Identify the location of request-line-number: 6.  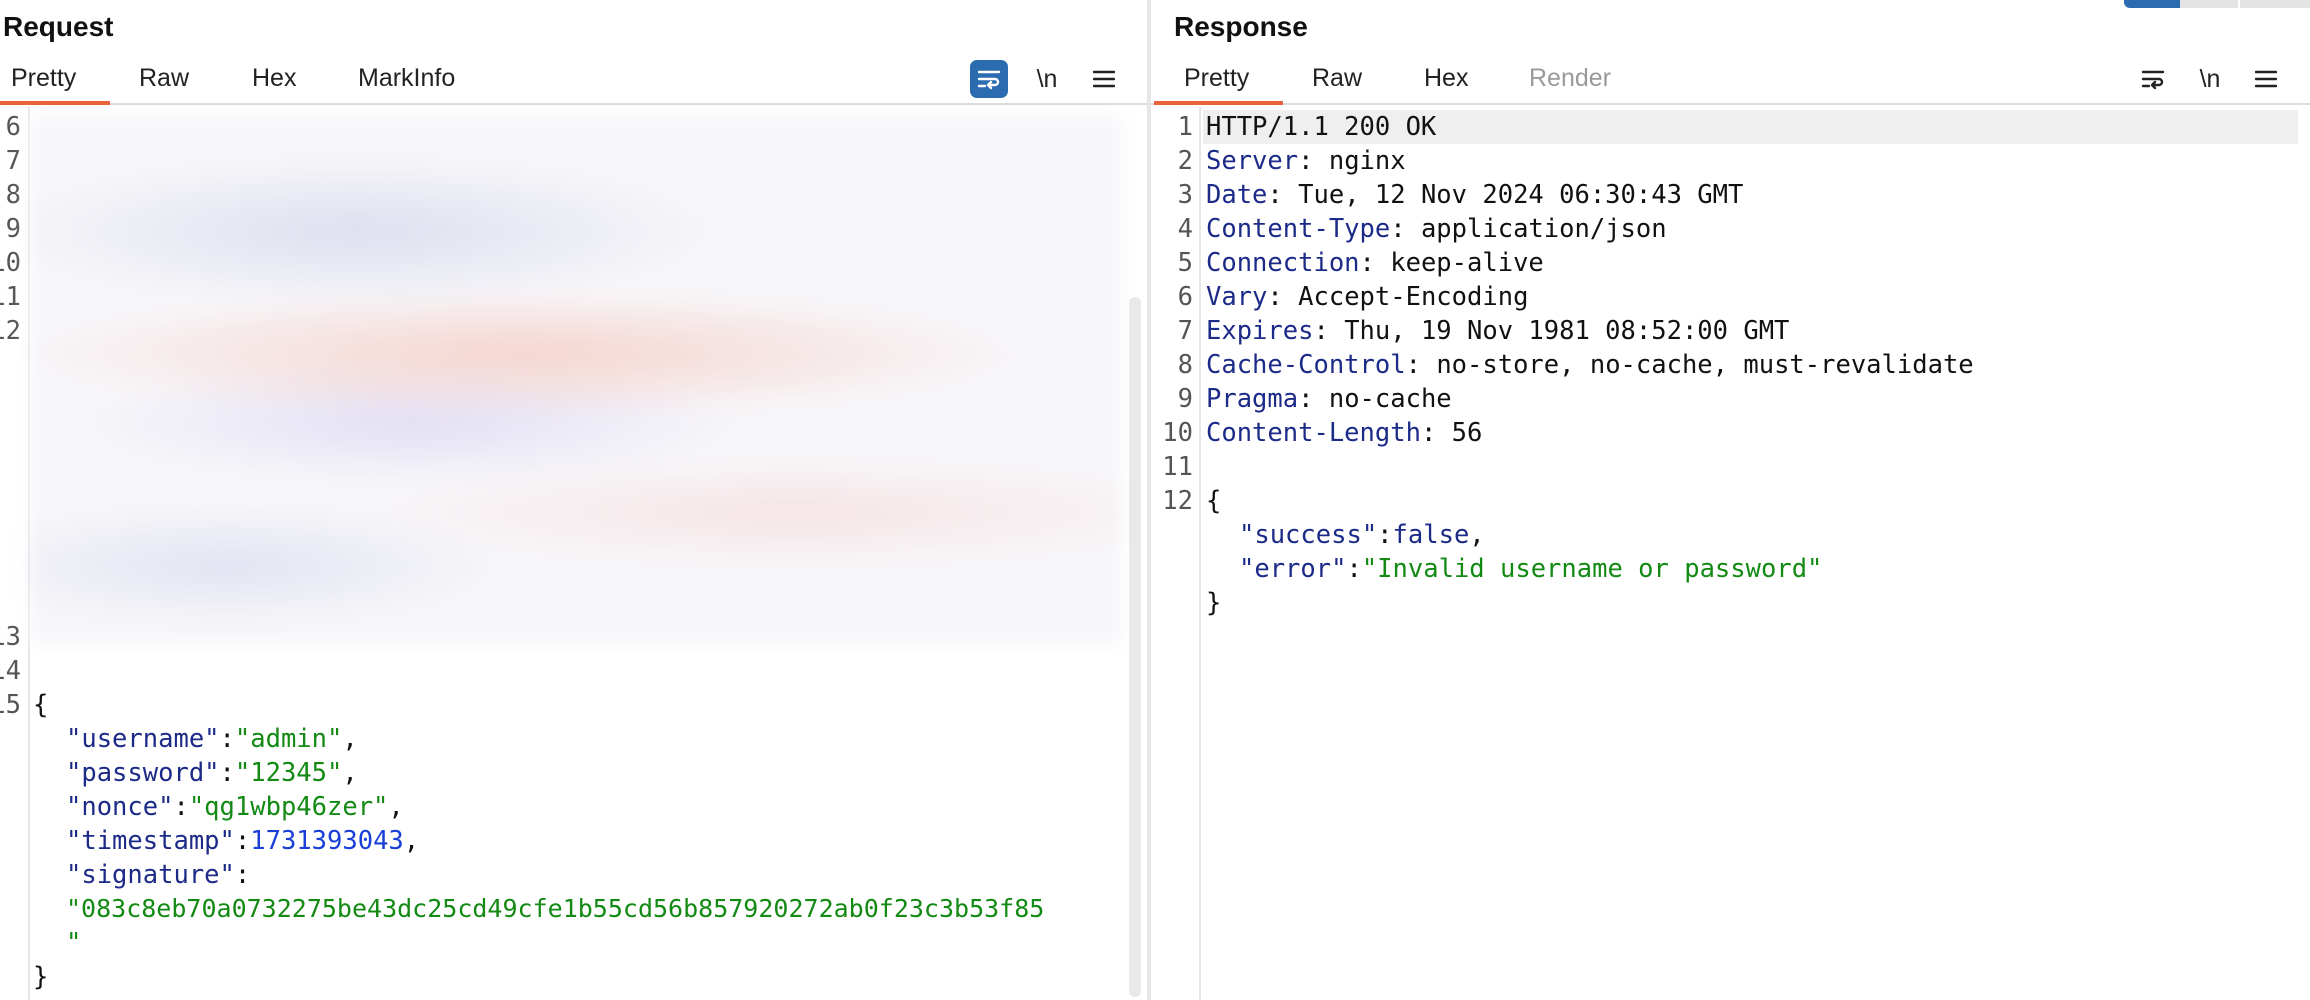
(13, 127).